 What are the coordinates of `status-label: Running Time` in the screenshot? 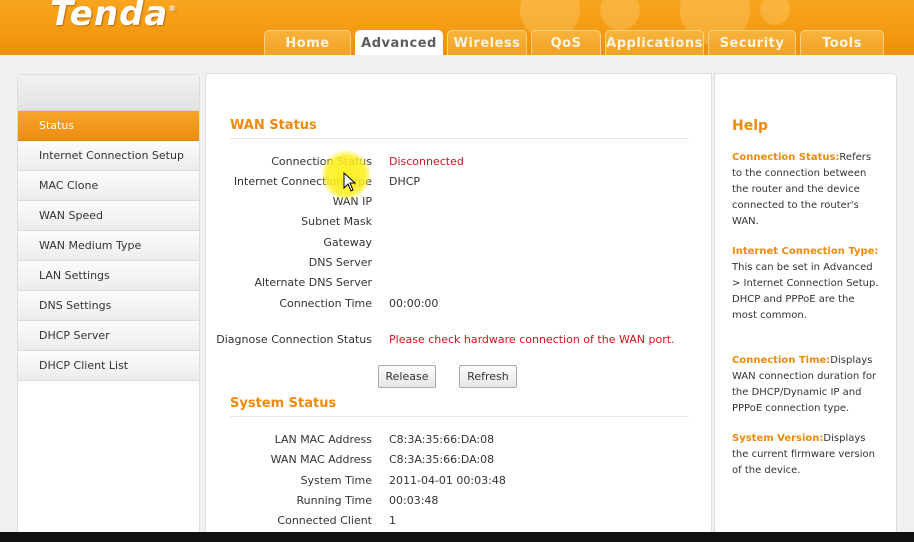 It's located at (334, 500).